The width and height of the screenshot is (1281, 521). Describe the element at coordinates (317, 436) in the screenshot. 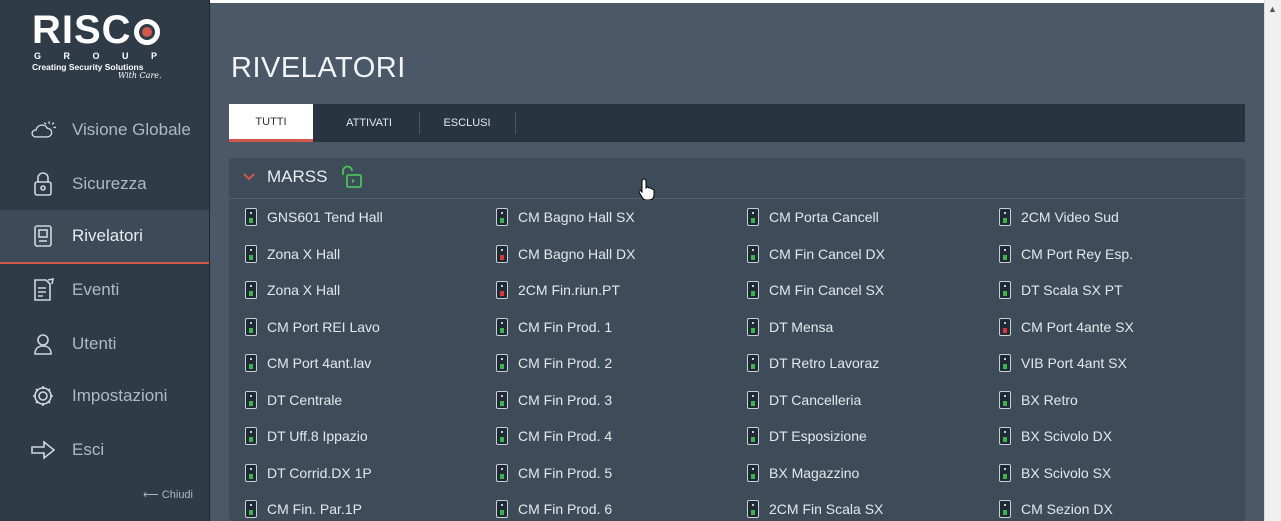

I see `detector-label: DT Uff.8 Ippazio` at that location.